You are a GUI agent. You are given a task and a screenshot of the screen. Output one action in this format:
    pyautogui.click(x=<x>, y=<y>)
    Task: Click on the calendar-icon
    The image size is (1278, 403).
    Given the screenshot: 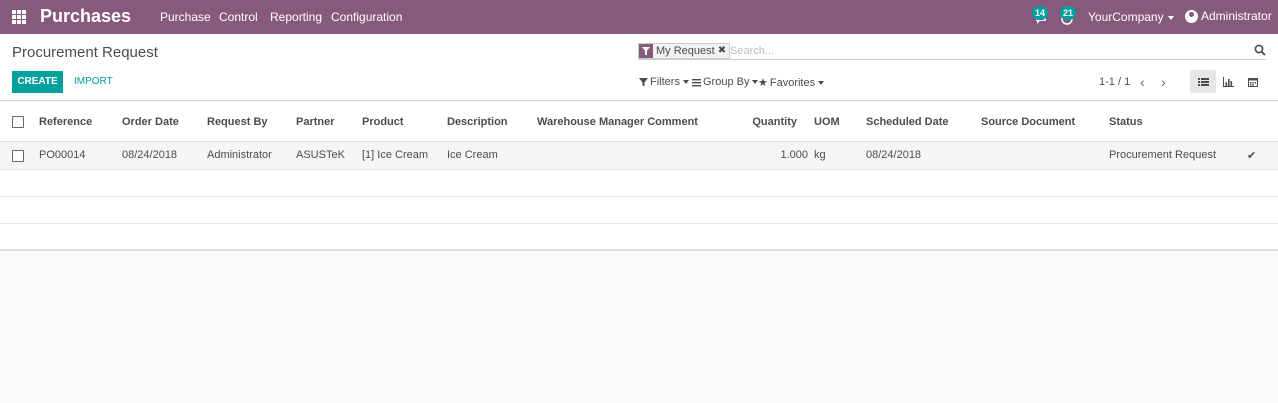 What is the action you would take?
    pyautogui.click(x=1253, y=82)
    